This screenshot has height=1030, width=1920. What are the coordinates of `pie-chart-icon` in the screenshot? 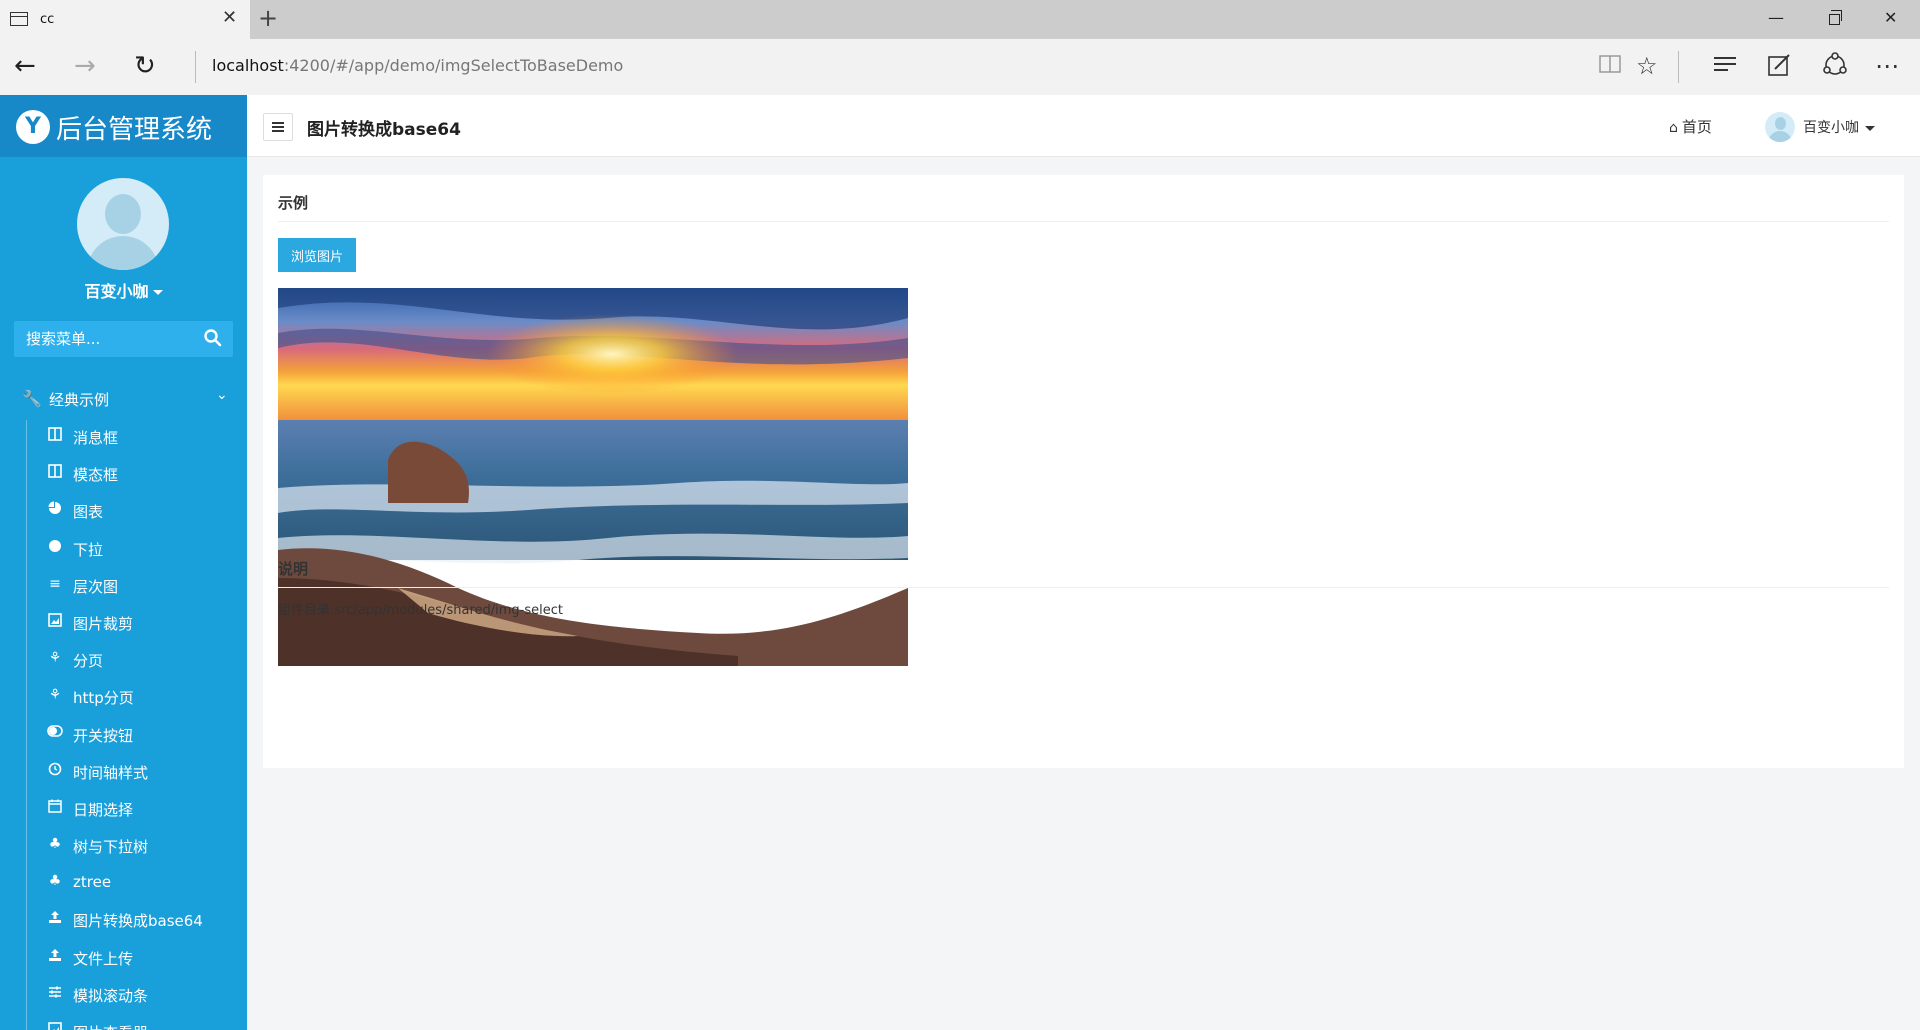 It's located at (55, 509).